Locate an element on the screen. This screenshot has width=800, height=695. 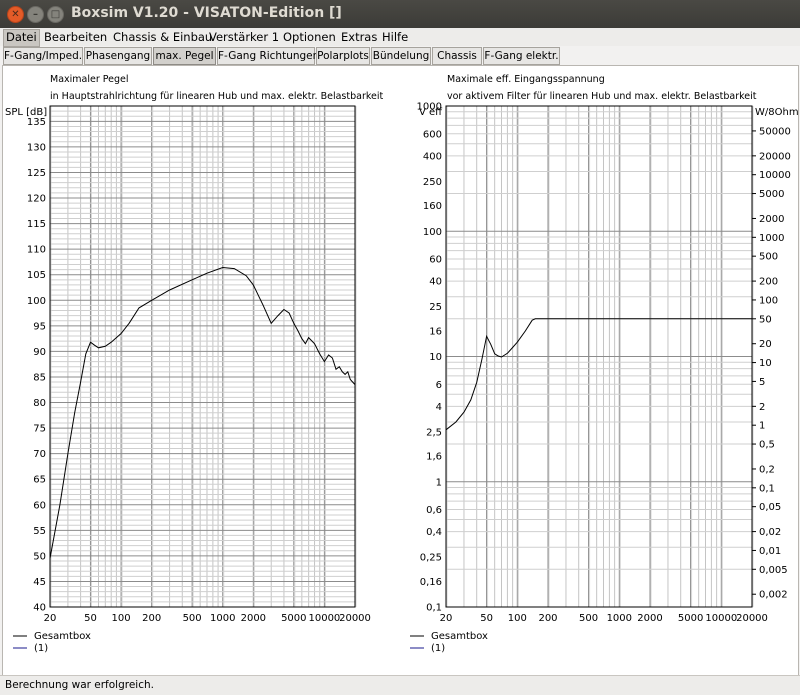
tab-fgang-richtungen: F-Gang Richtungen is located at coordinates (268, 56).